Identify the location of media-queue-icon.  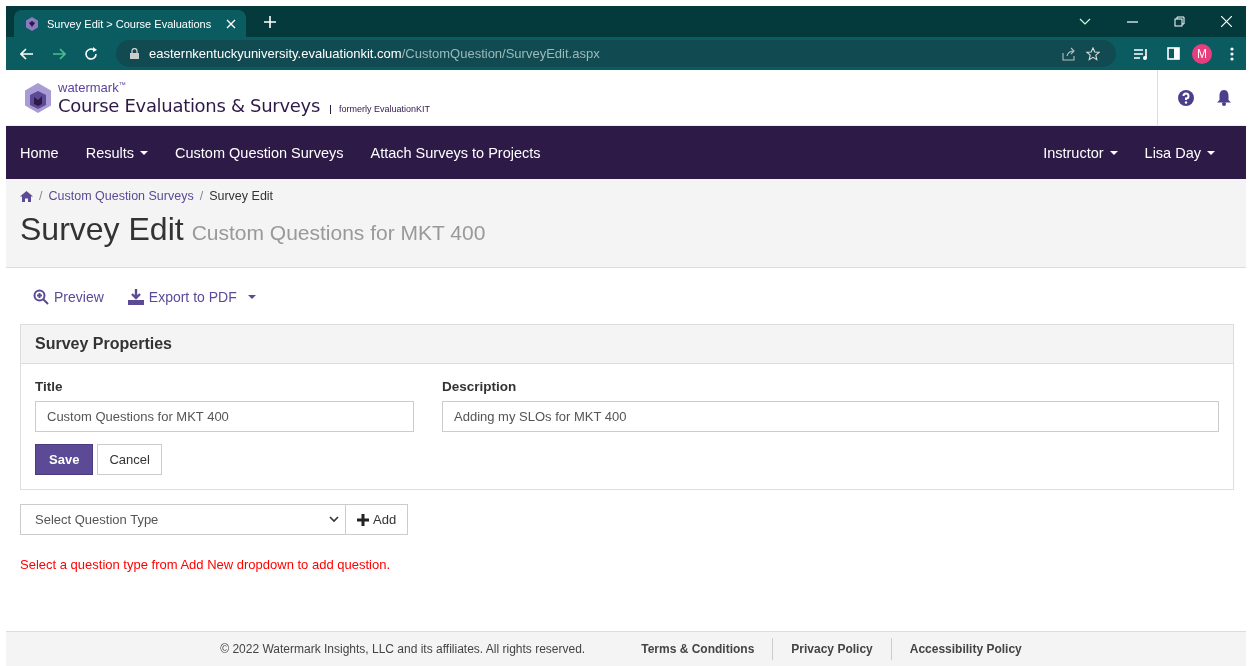
(1141, 53).